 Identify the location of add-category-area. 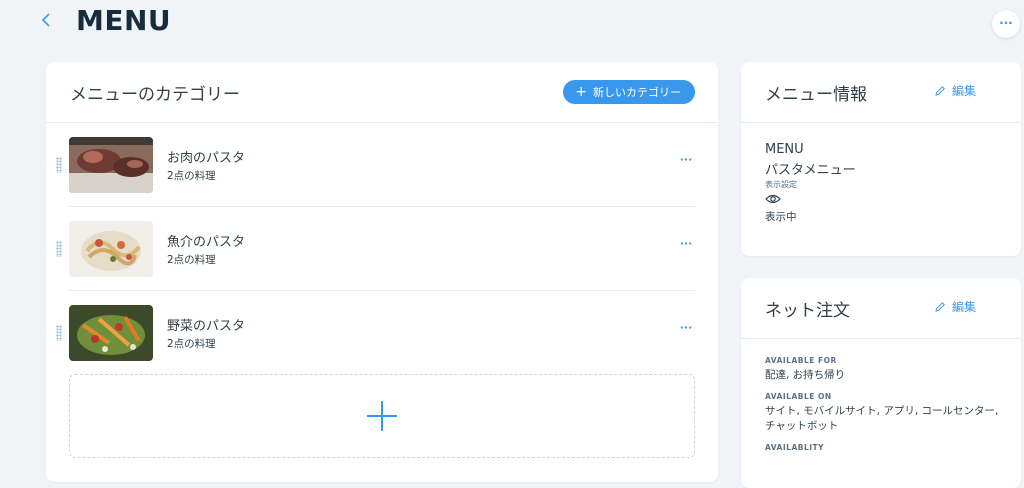
(382, 416).